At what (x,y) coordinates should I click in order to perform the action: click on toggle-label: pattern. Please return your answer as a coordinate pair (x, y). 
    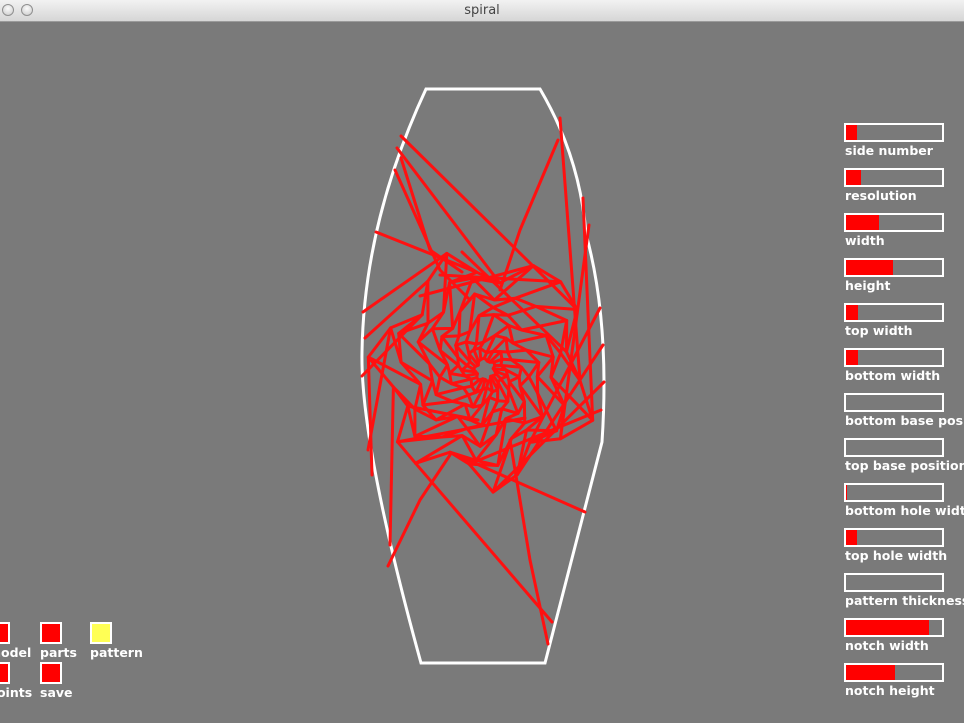
    Looking at the image, I should click on (116, 652).